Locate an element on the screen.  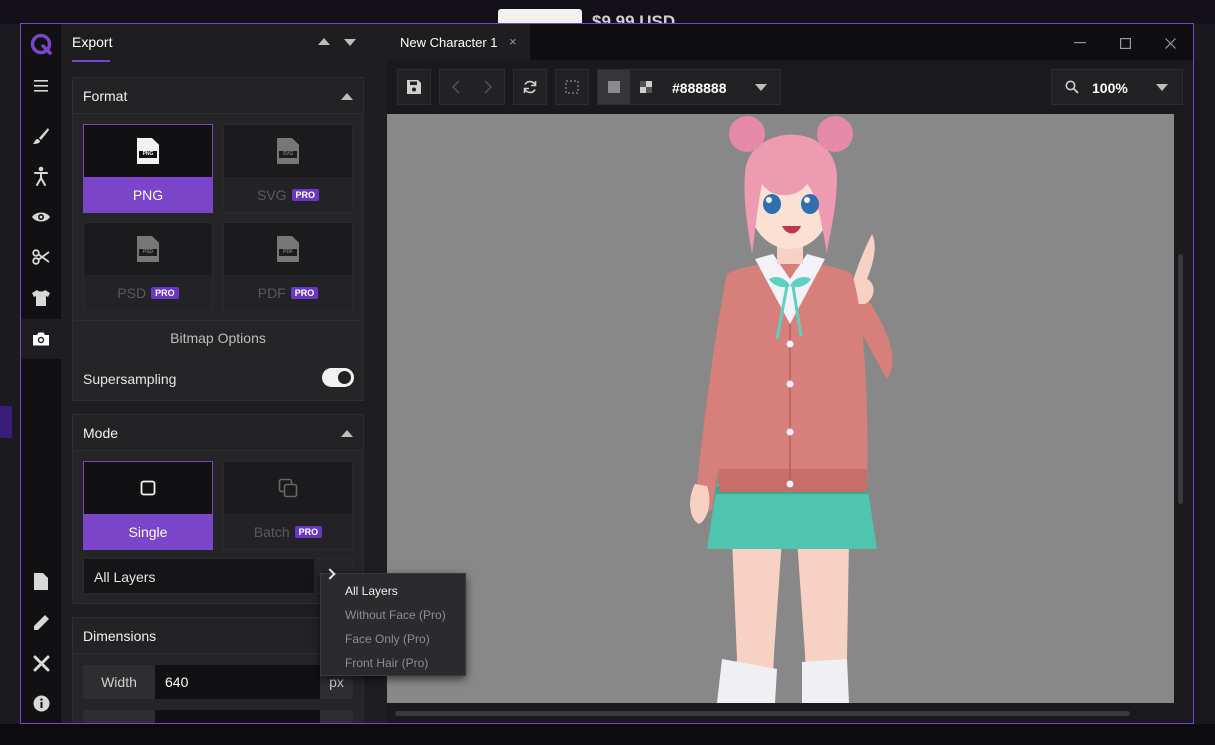
shirt-icon is located at coordinates (41, 298).